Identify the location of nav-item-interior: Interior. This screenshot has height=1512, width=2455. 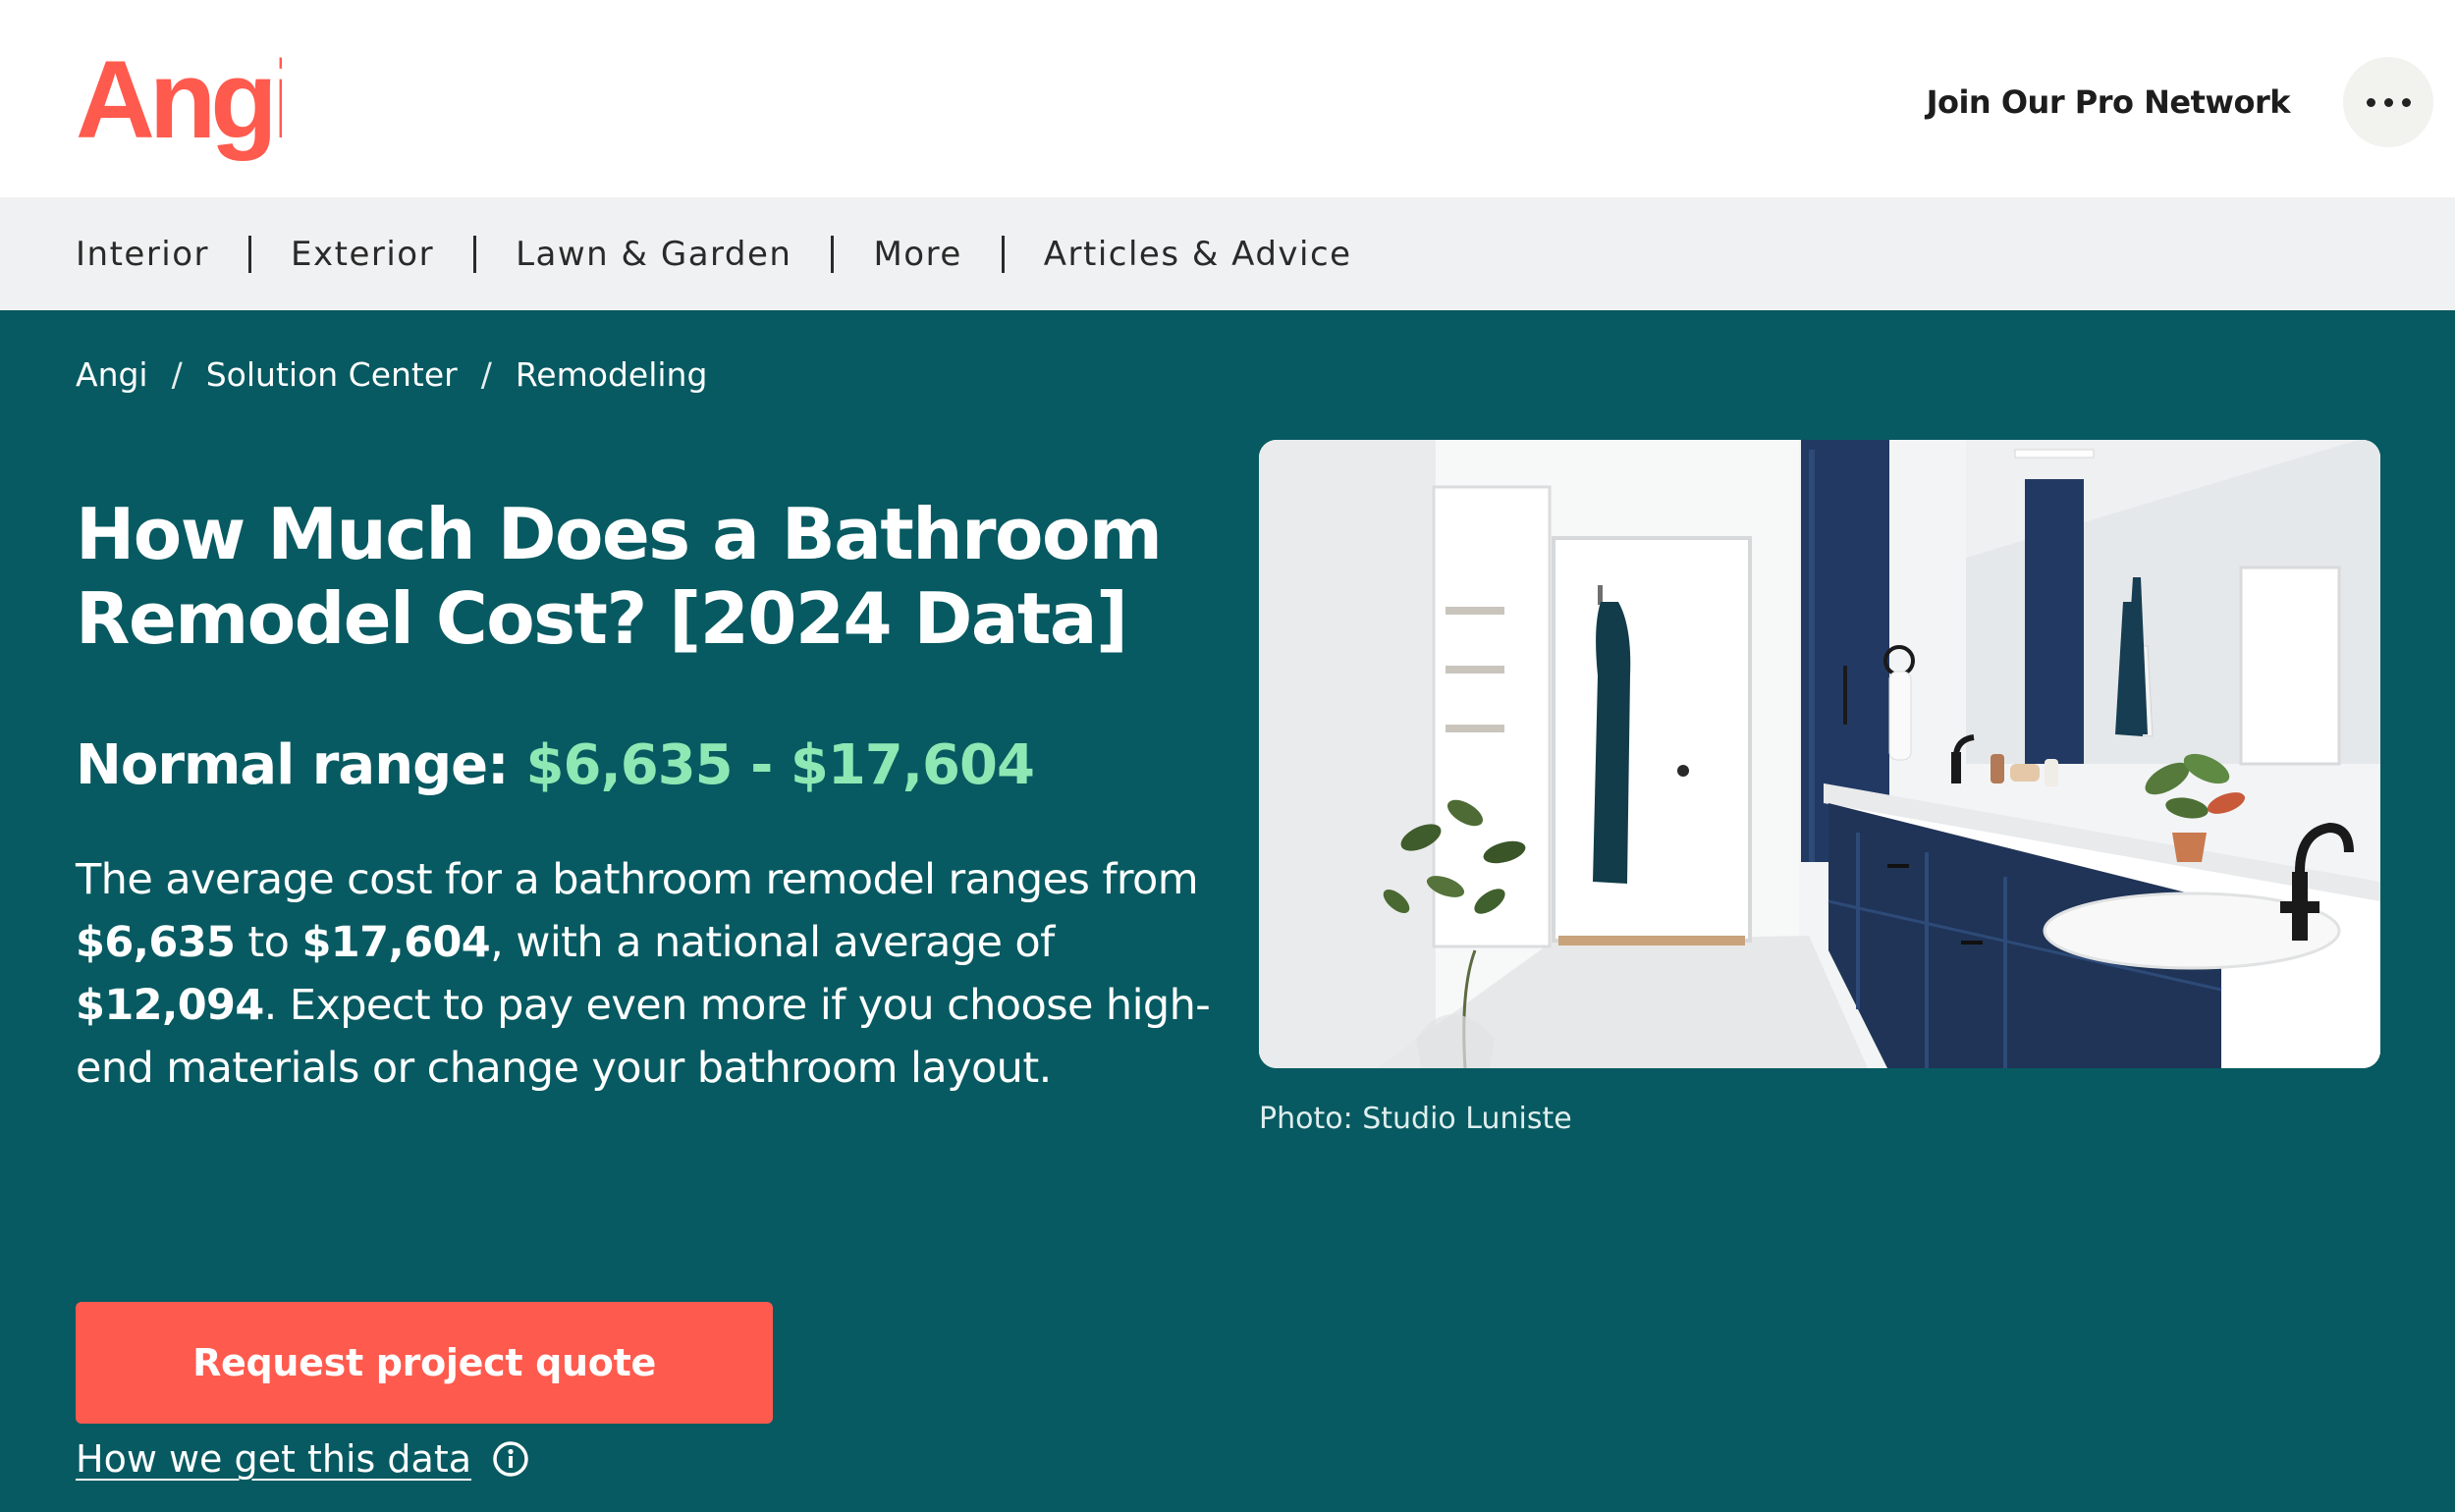
(142, 255).